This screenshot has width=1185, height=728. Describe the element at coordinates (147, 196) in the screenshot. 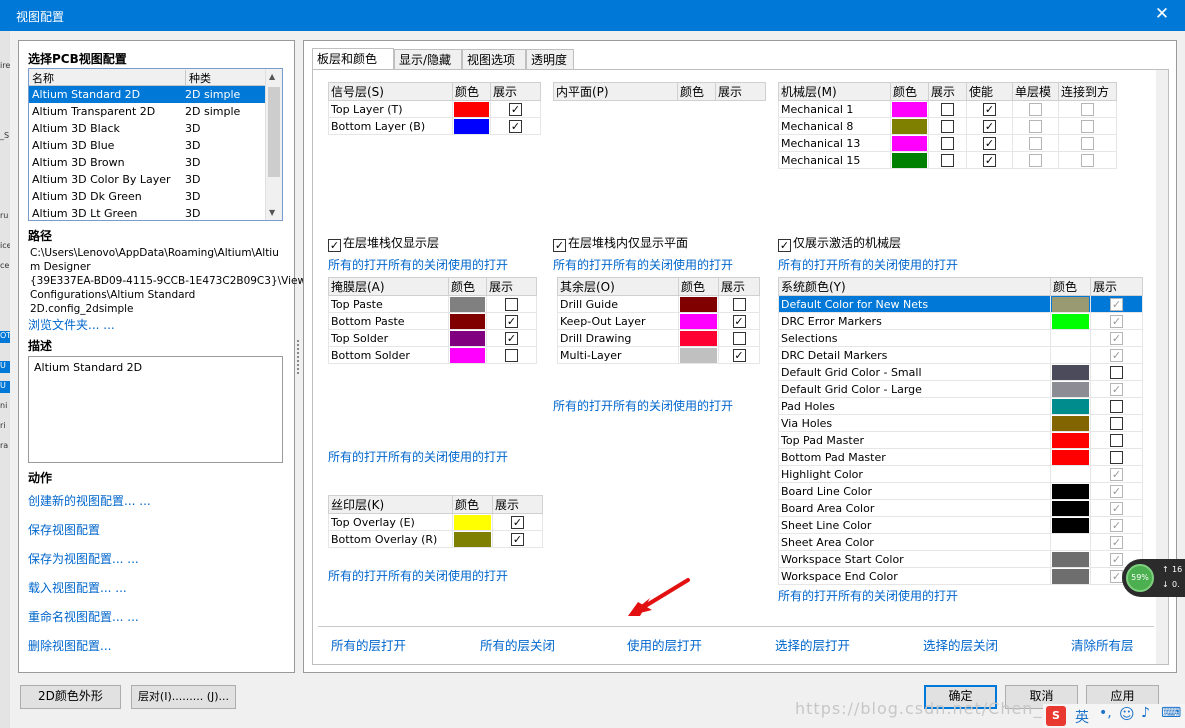

I see `config-row: Altium 3D Dk Green 3D` at that location.